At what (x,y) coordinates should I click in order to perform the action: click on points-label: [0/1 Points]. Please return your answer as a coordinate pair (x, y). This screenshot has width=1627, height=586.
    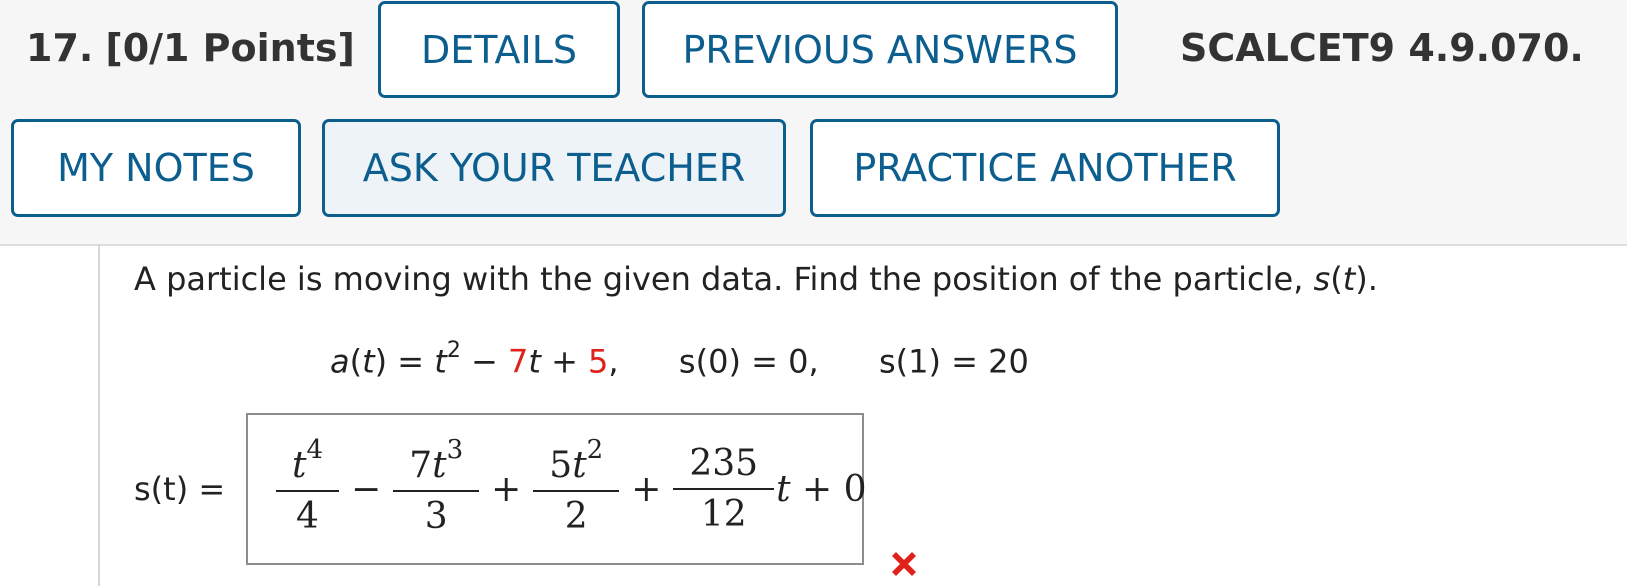
    Looking at the image, I should click on (230, 48).